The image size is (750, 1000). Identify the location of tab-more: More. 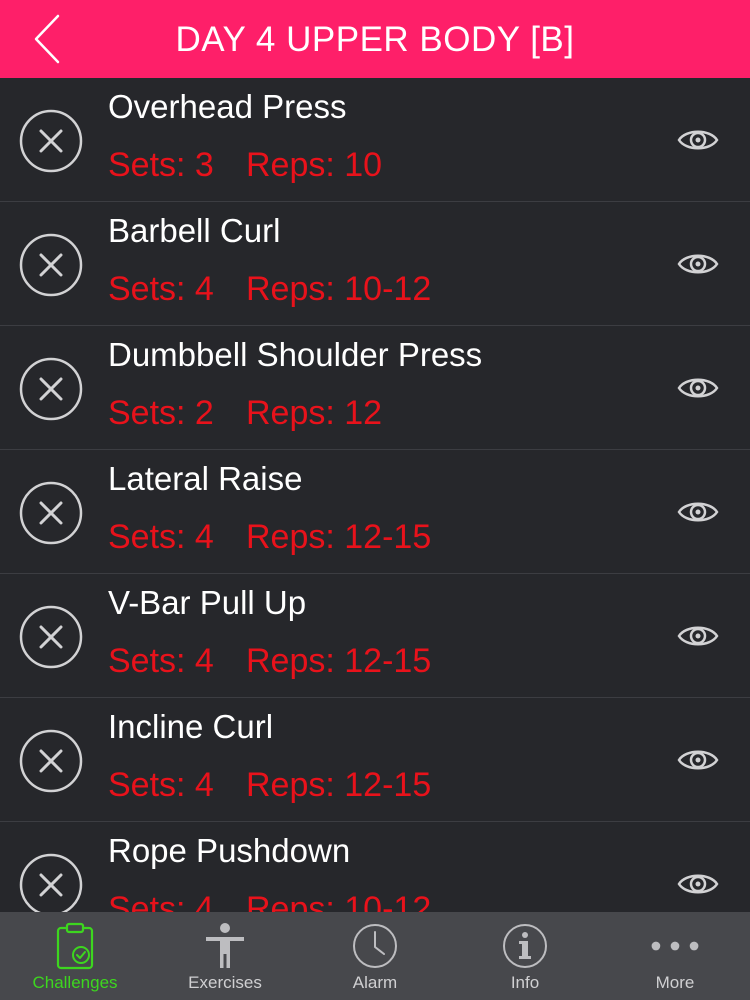
(675, 956).